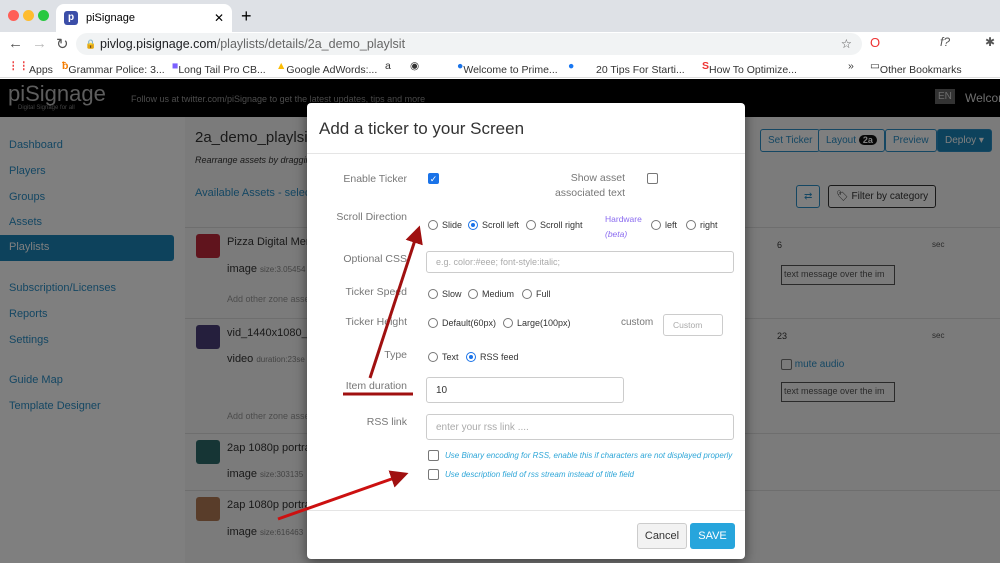 The width and height of the screenshot is (1000, 563). I want to click on arrow-to-scroll-direction, so click(395, 302).